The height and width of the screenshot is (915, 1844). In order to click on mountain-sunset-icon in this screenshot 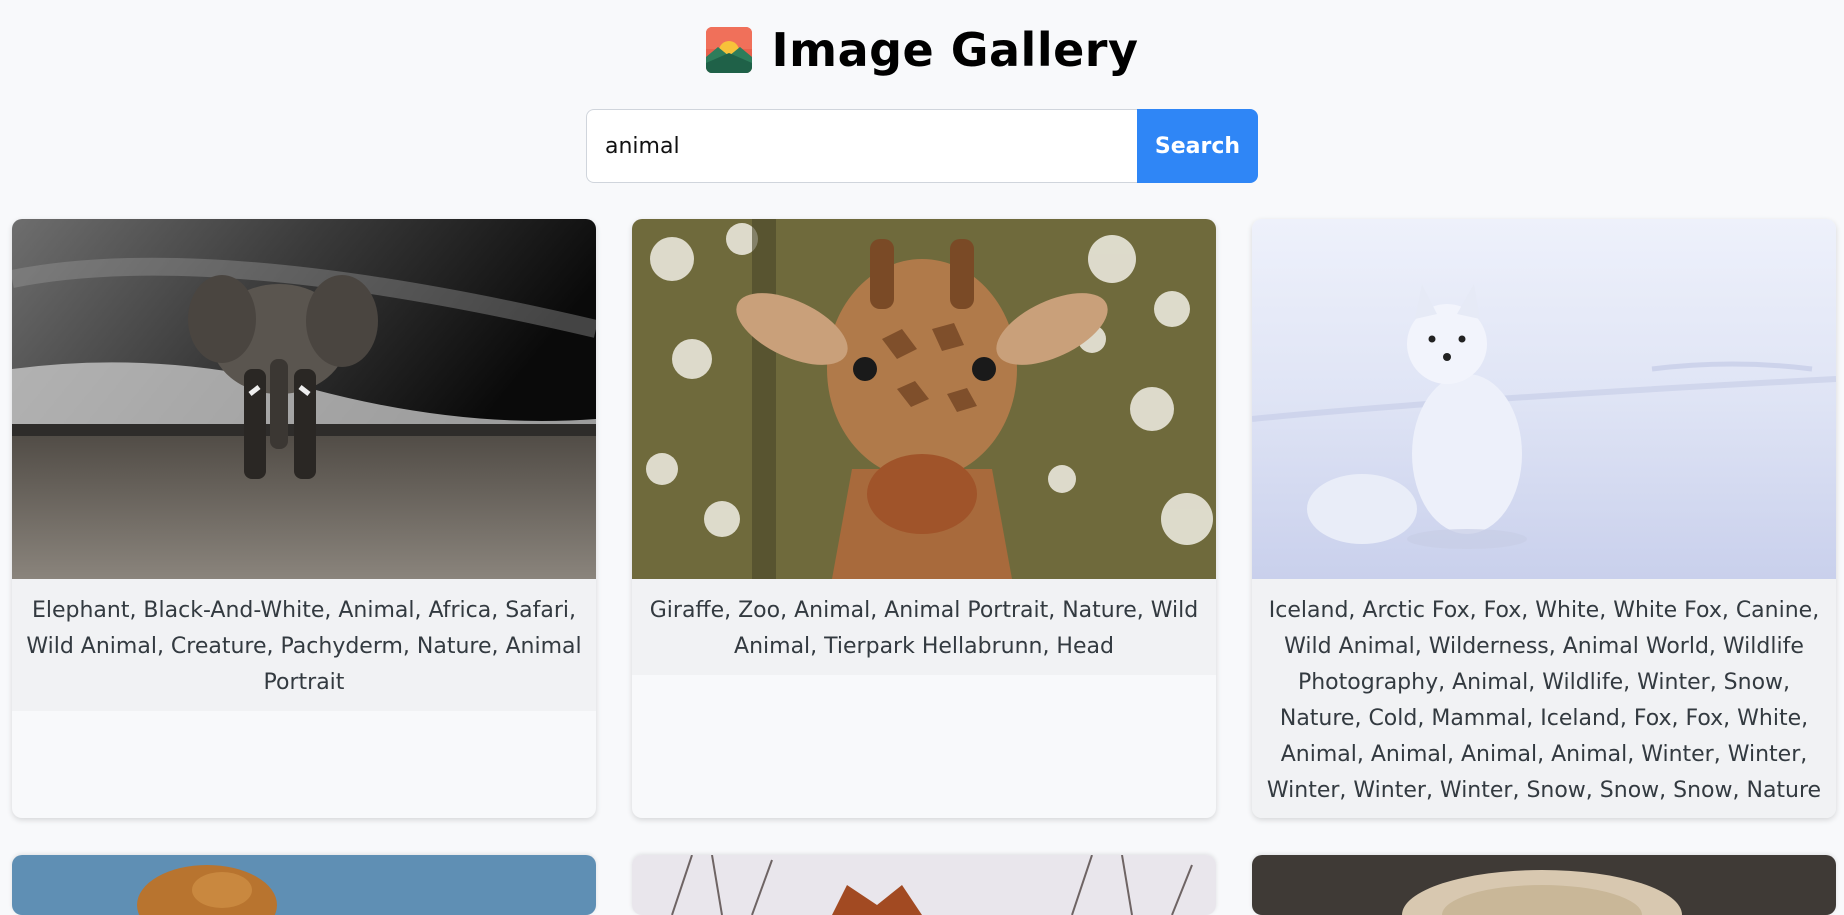, I will do `click(728, 50)`.